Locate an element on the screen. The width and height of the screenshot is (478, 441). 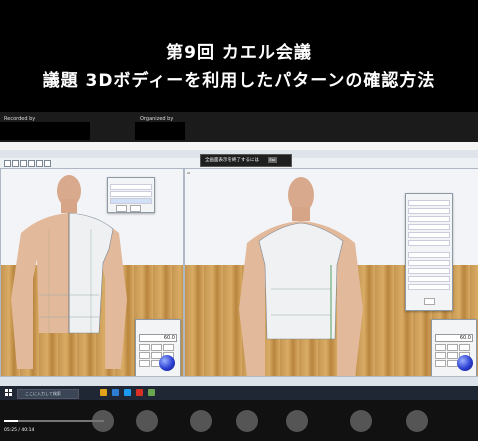
save-icon is located at coordinates (23, 163).